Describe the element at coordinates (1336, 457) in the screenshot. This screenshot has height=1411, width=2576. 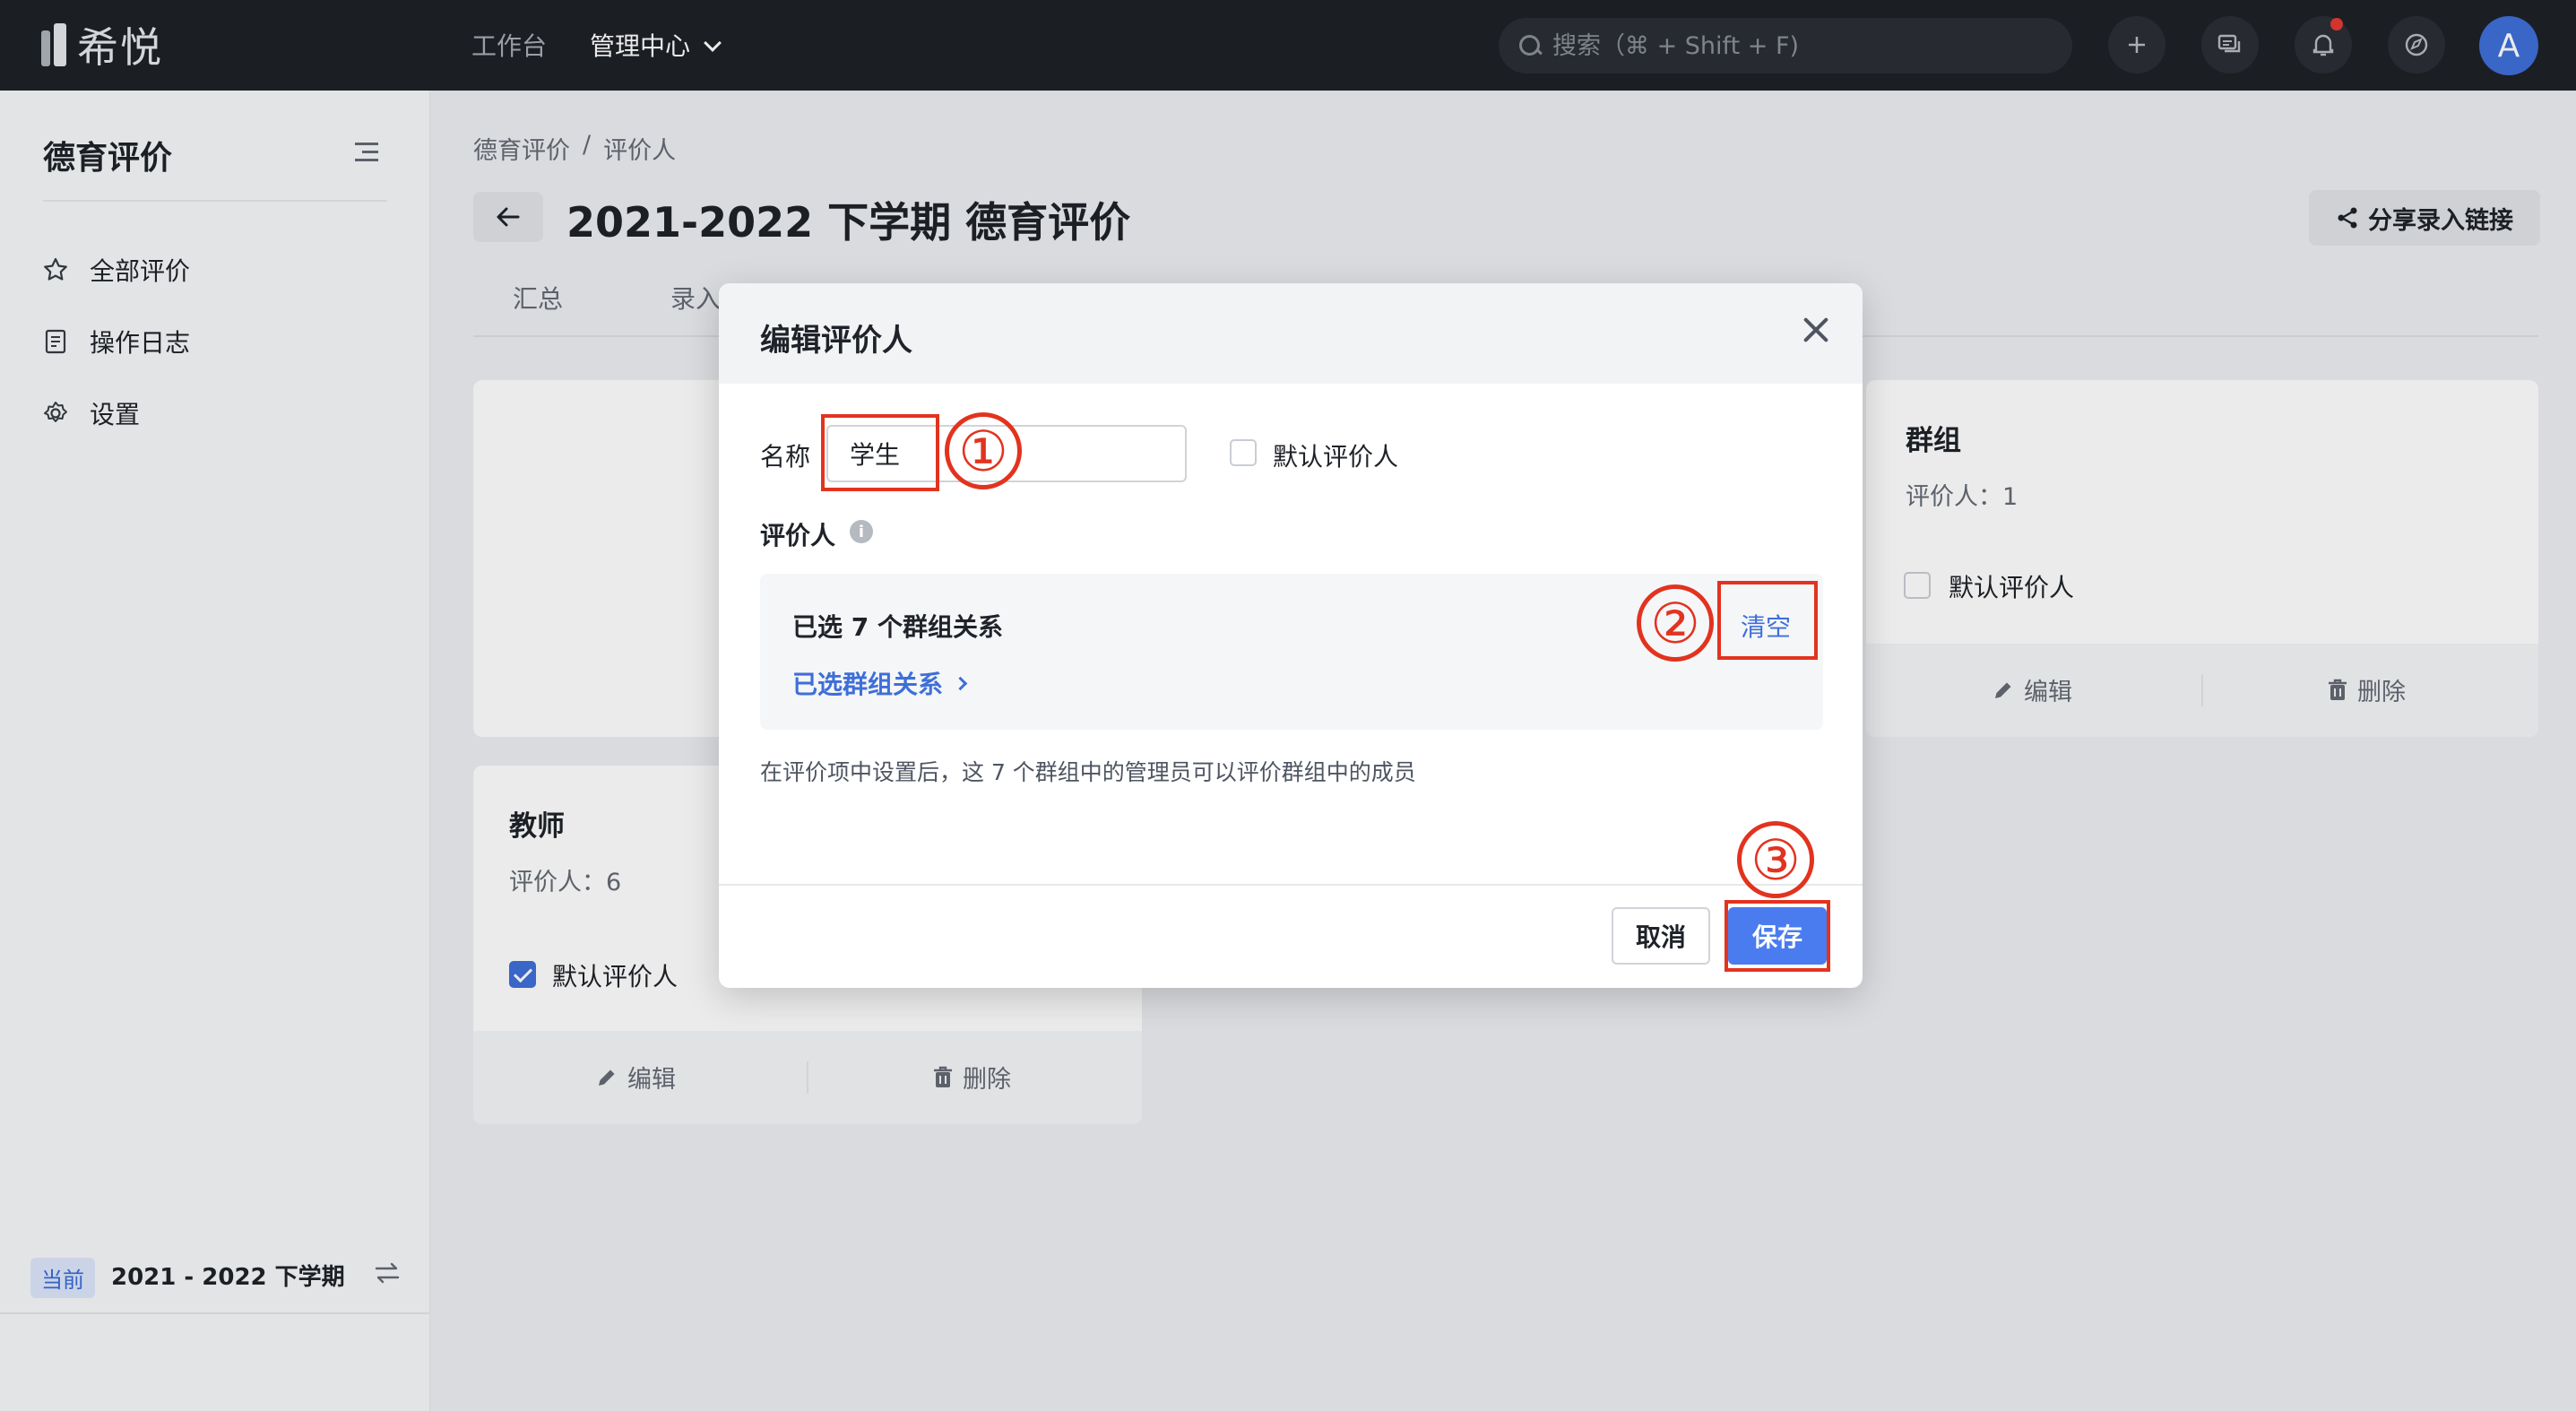
I see `default-evaluator-label: 默认评价人` at that location.